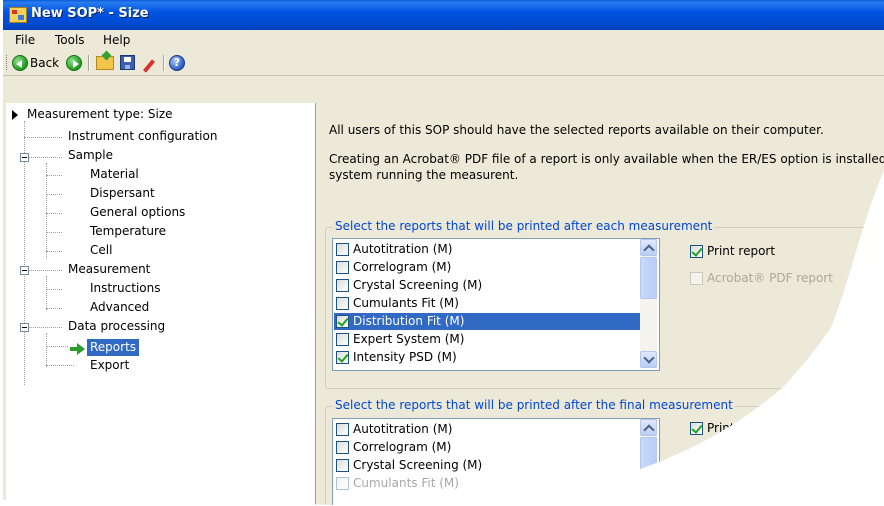  I want to click on save-button, so click(127, 62).